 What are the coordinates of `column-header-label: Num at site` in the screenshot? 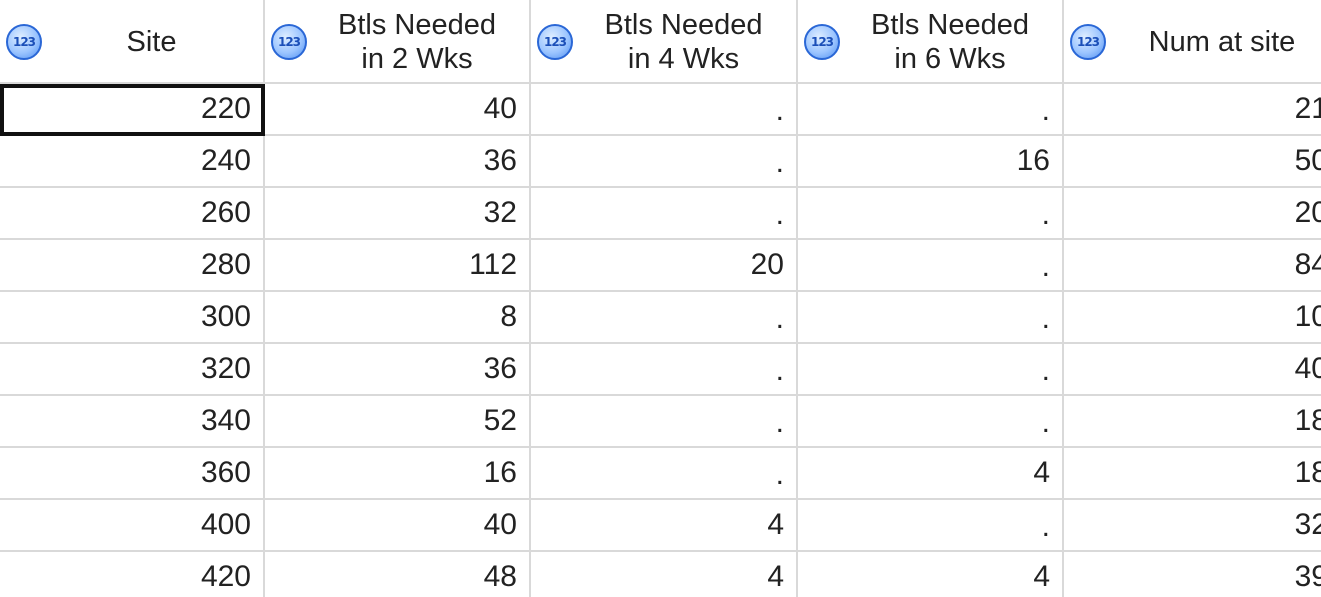 It's located at (1222, 42).